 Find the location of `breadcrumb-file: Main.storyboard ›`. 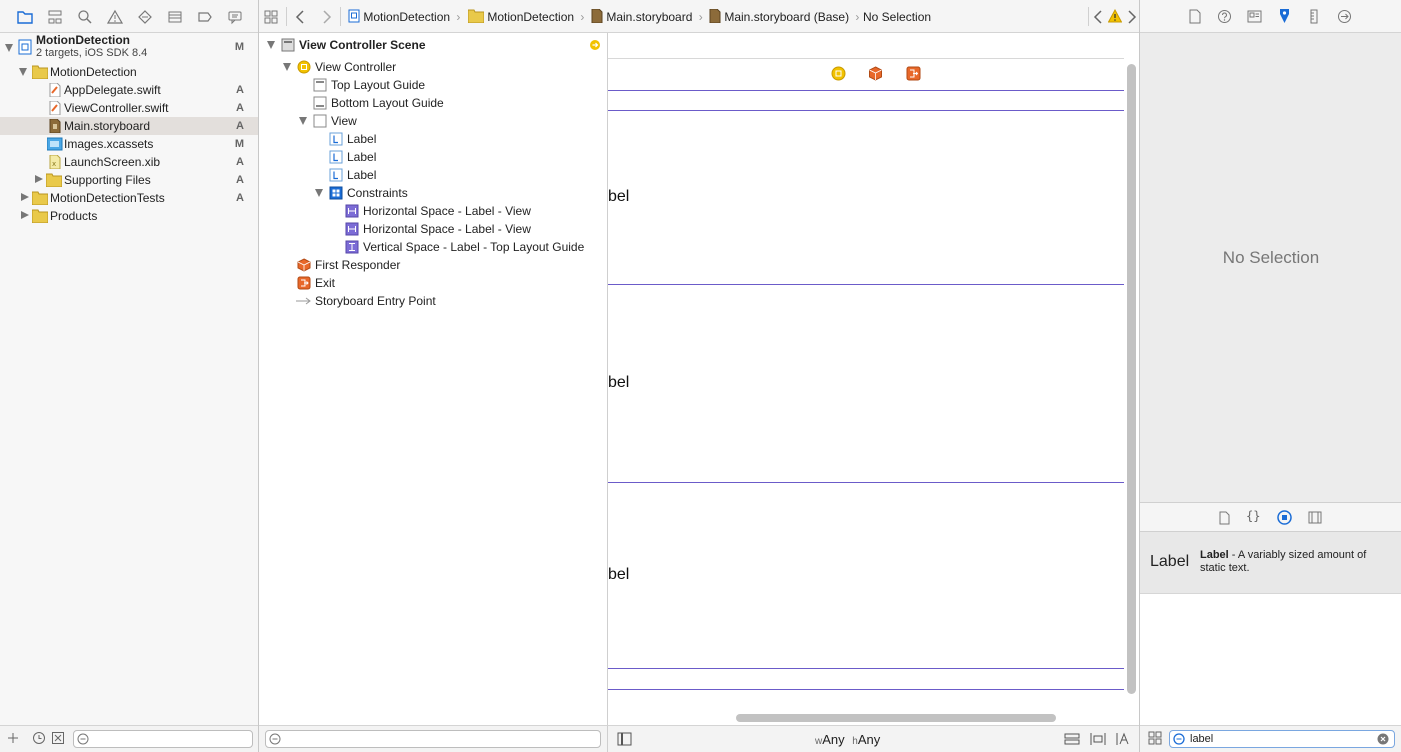

breadcrumb-file: Main.storyboard › is located at coordinates (647, 17).